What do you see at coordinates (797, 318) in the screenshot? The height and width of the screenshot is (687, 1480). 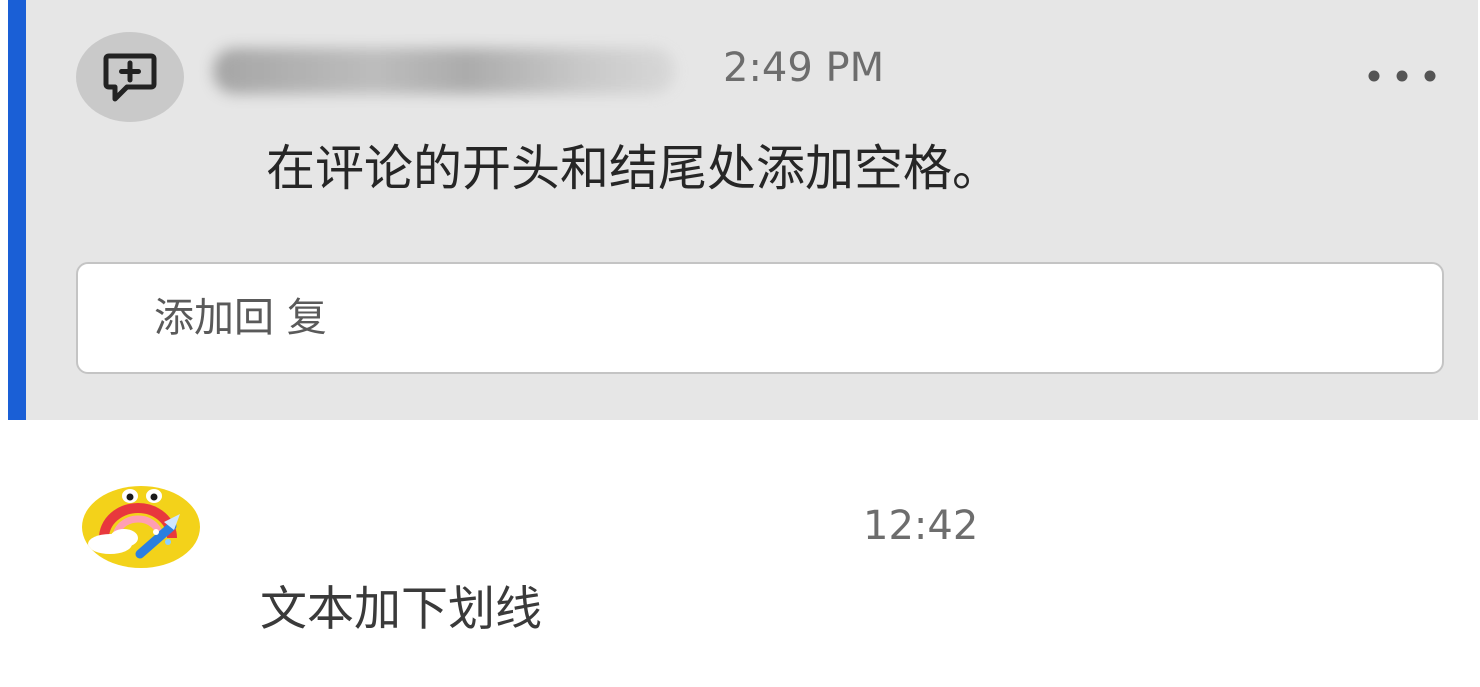 I see `reply-input` at bounding box center [797, 318].